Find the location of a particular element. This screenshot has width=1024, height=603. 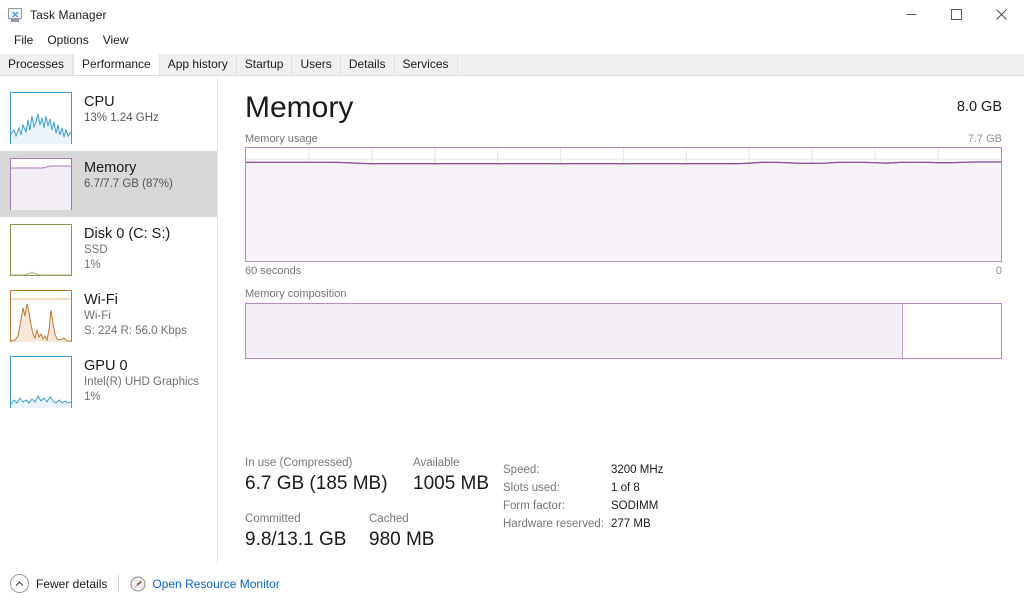

sidebar-item-sub-wifi: Wi-Fi is located at coordinates (97, 316).